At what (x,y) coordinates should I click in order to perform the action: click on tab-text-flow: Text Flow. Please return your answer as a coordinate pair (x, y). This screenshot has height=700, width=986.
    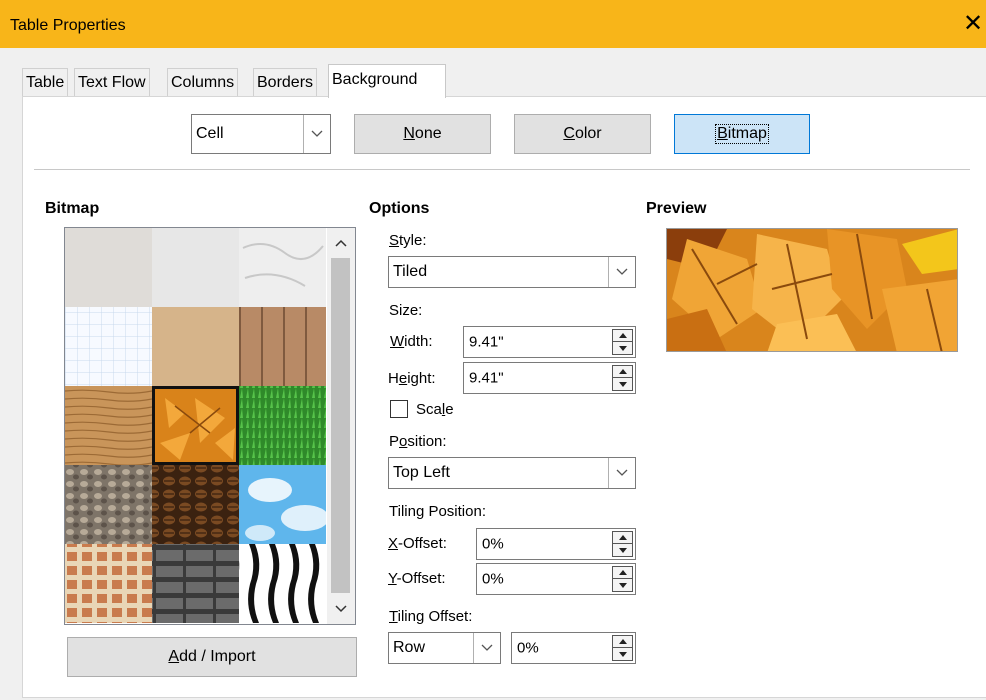
    Looking at the image, I should click on (112, 82).